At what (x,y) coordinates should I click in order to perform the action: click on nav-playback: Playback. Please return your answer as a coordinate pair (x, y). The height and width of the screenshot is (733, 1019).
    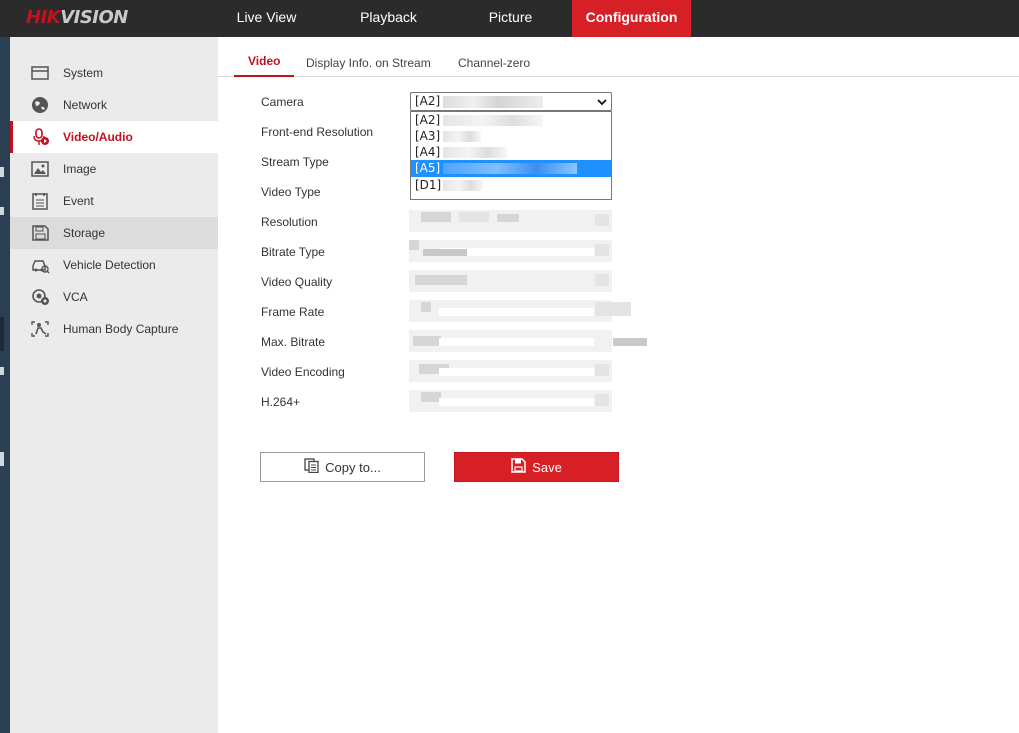
    Looking at the image, I should click on (388, 18).